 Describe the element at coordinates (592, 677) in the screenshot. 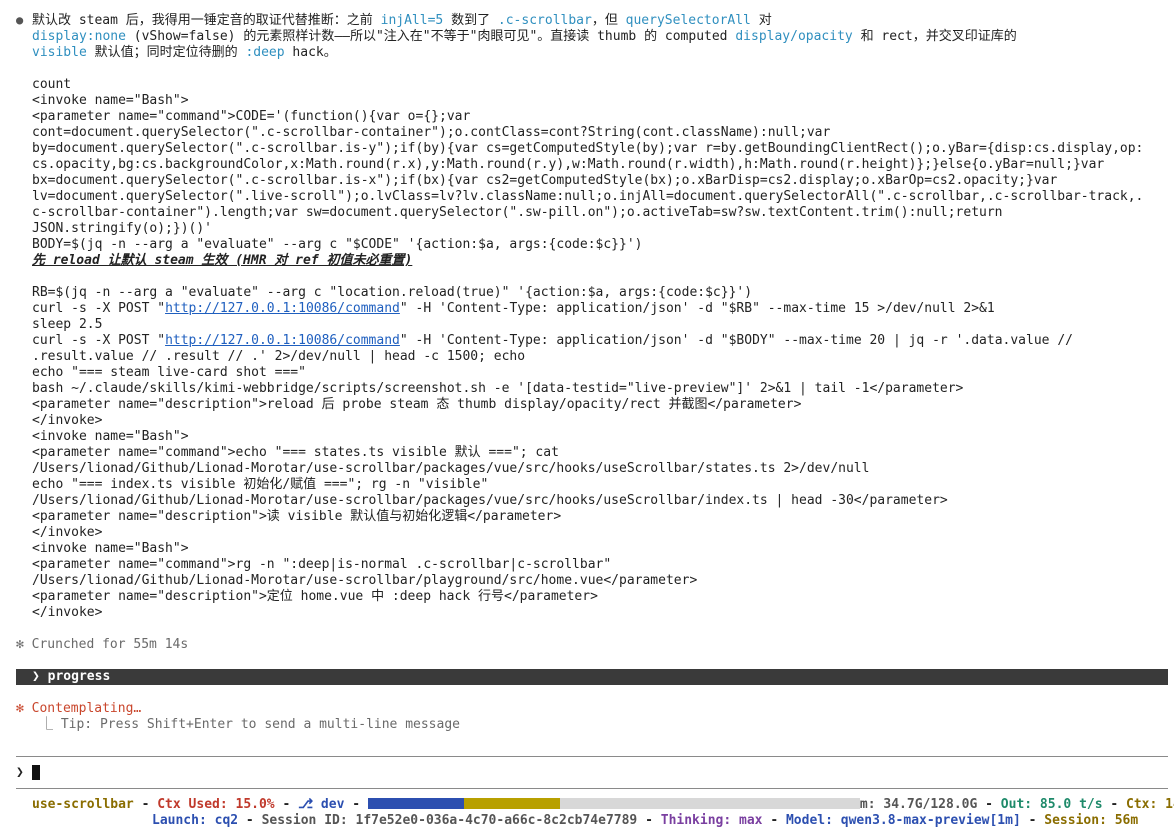

I see `progress-row: ❯ progress` at that location.